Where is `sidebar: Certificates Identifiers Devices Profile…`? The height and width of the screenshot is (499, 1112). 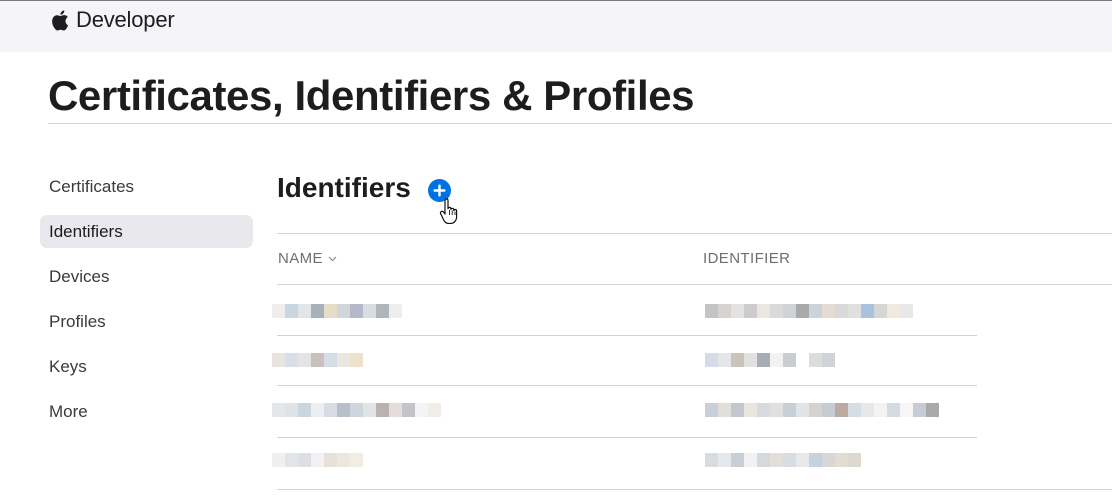 sidebar: Certificates Identifiers Devices Profile… is located at coordinates (146, 305).